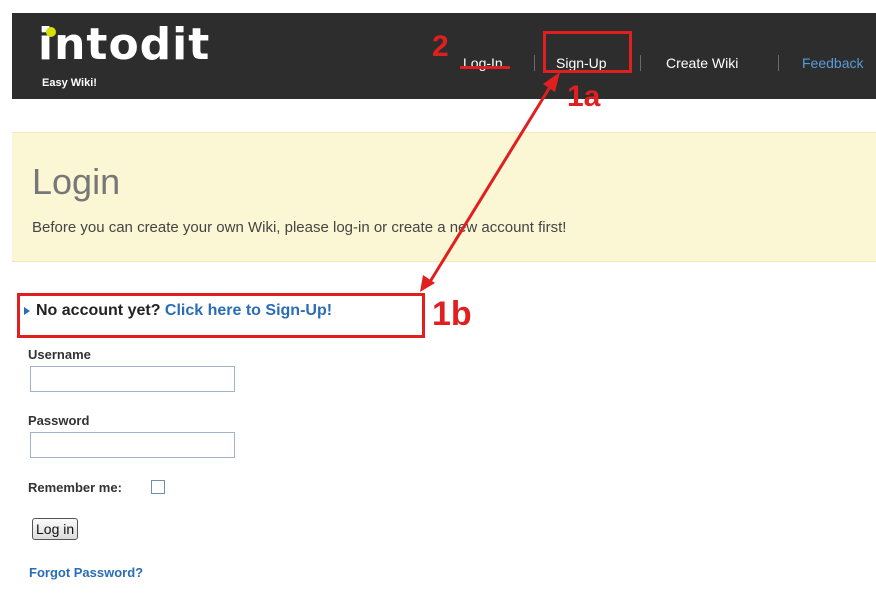  I want to click on annotation-arrow-line, so click(489, 186).